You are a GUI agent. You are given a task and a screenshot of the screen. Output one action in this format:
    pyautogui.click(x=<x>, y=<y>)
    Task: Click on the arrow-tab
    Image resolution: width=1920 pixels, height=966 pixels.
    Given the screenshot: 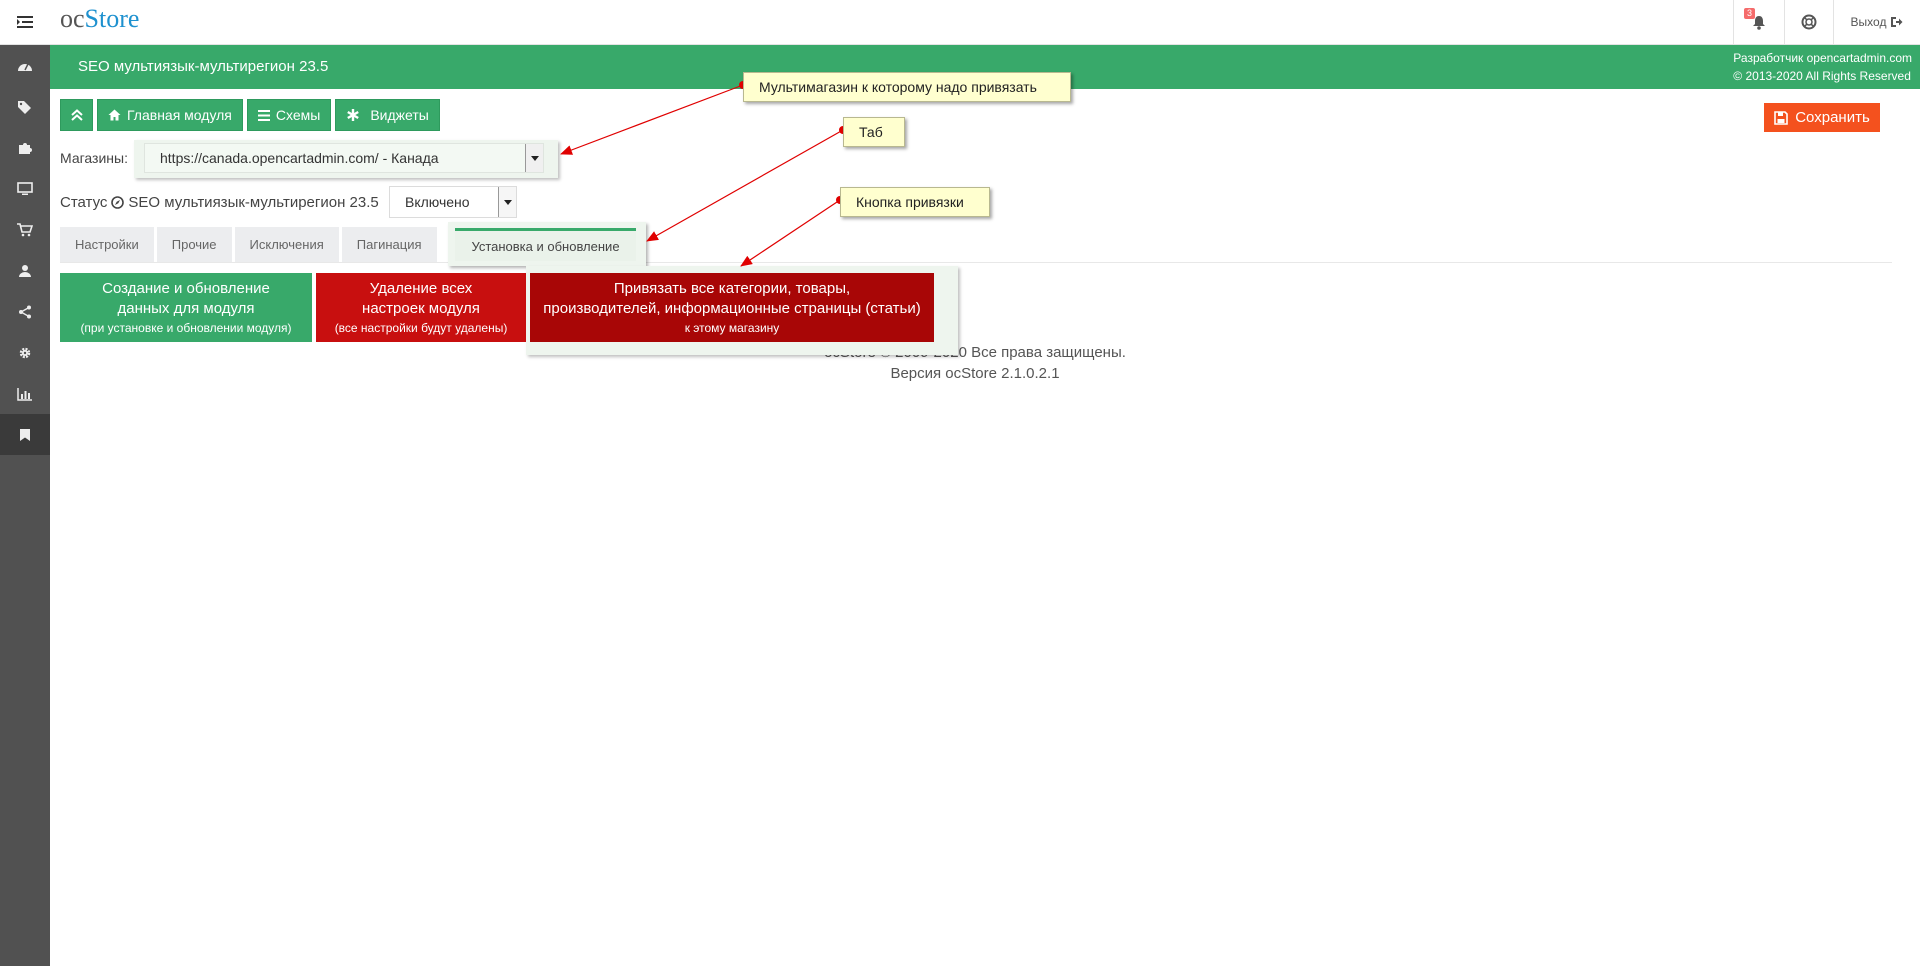 What is the action you would take?
    pyautogui.click(x=745, y=185)
    